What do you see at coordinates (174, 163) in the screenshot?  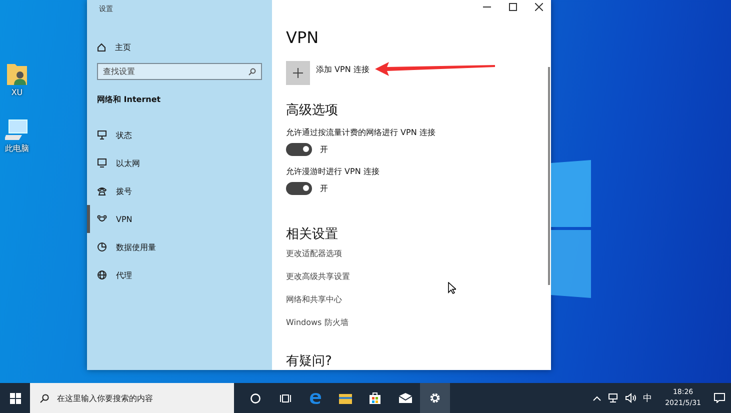 I see `nav-item: 以太网` at bounding box center [174, 163].